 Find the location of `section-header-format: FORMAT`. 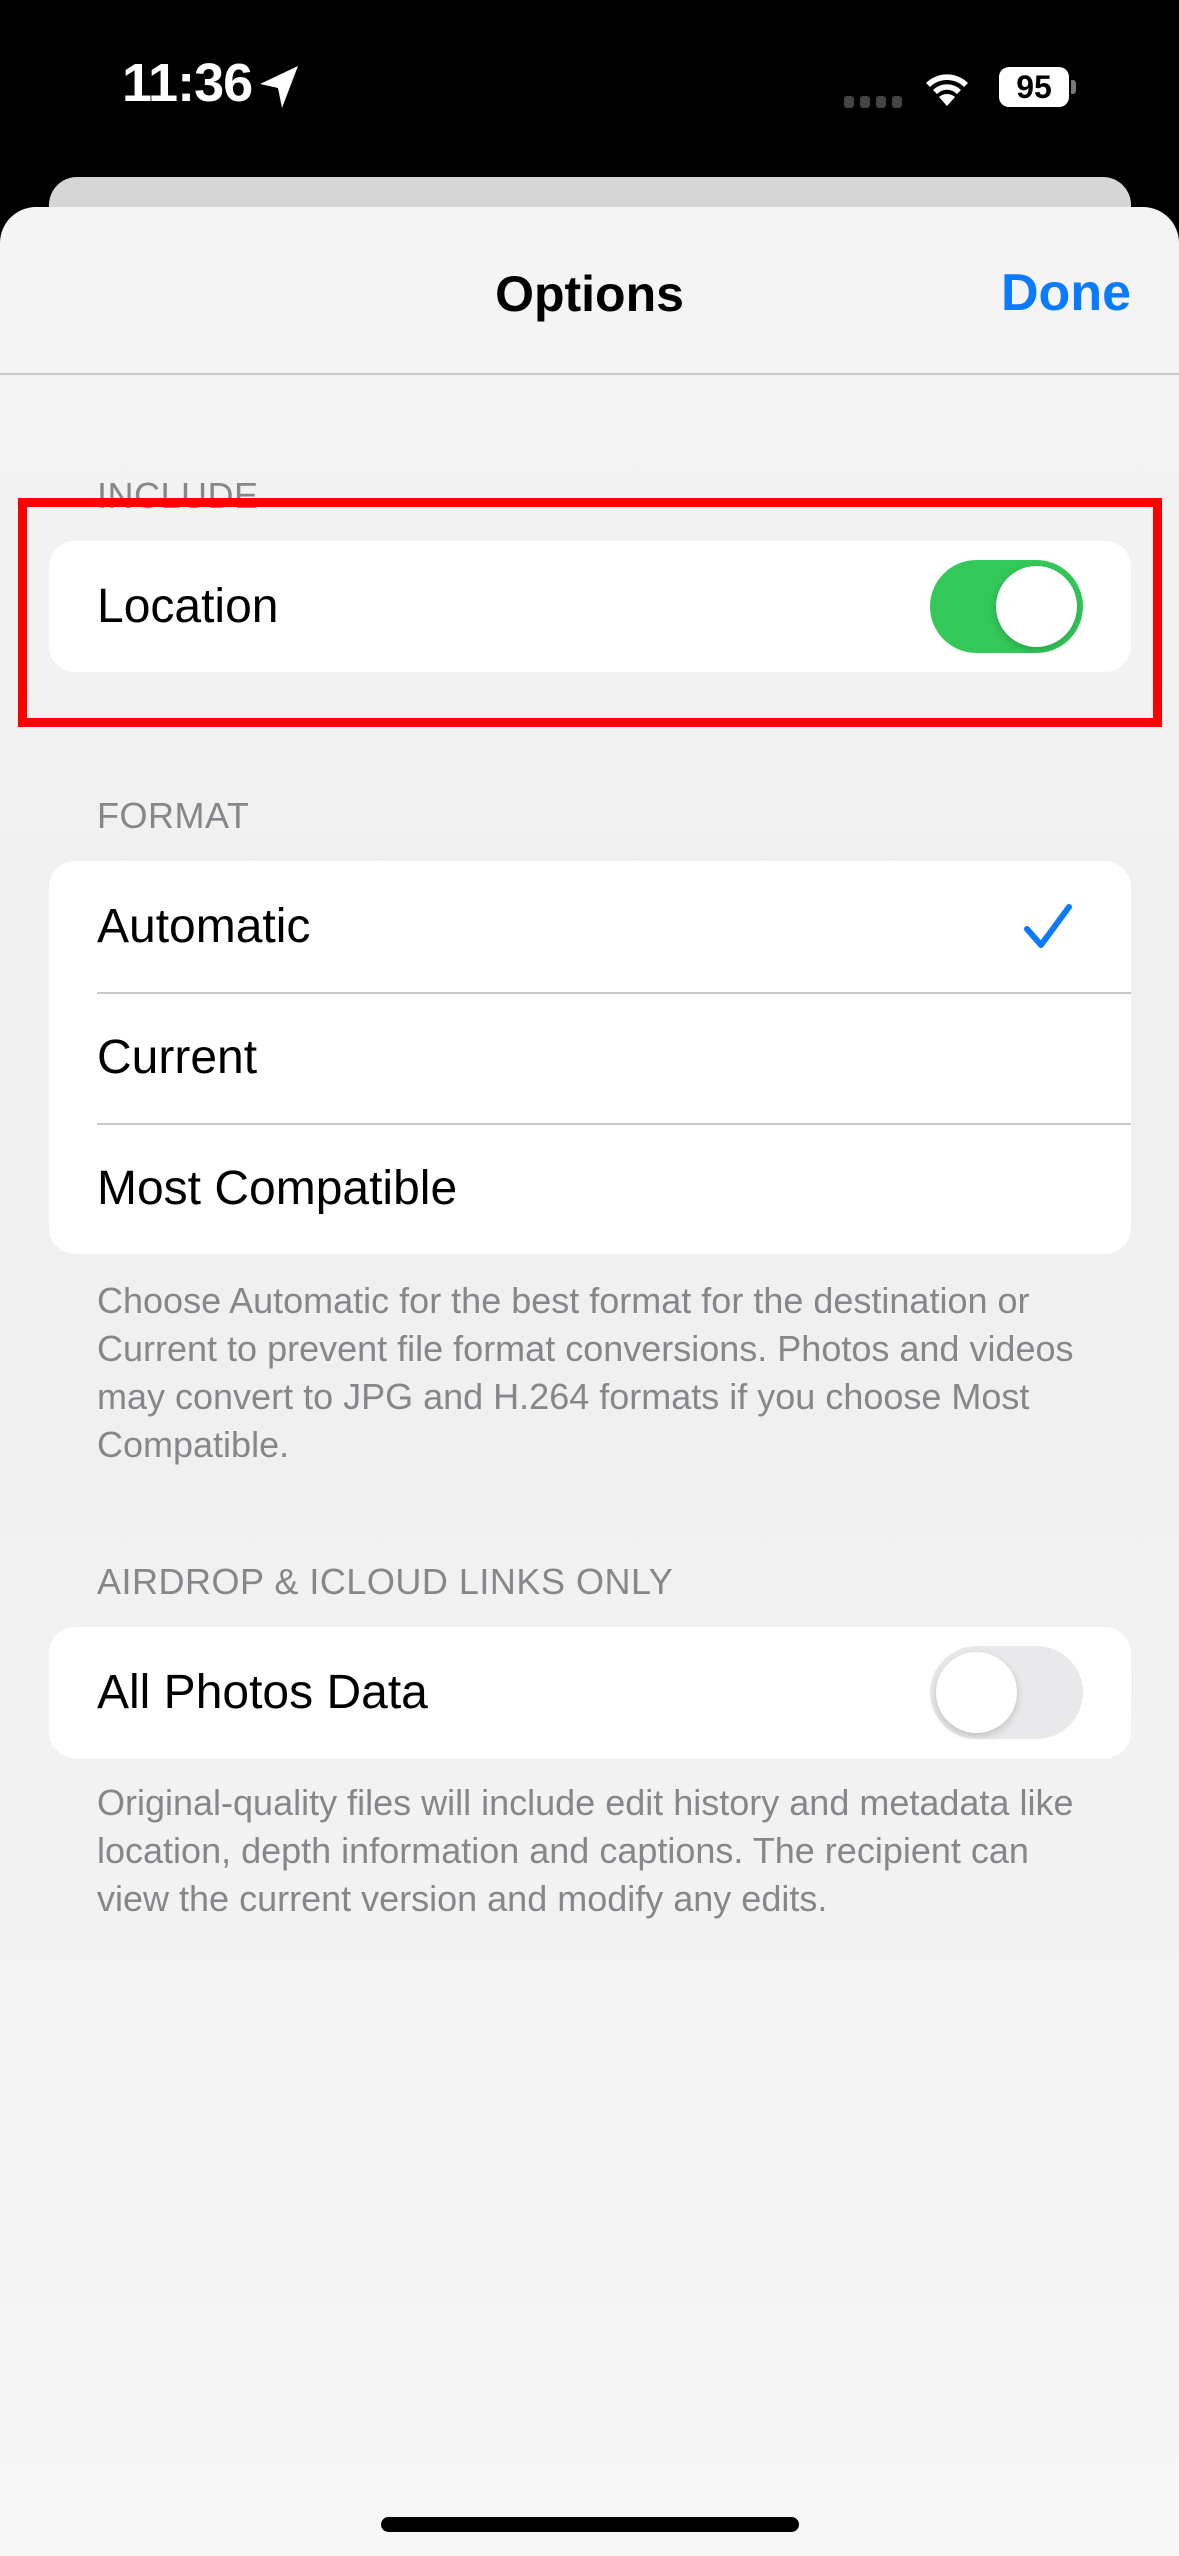

section-header-format: FORMAT is located at coordinates (173, 815).